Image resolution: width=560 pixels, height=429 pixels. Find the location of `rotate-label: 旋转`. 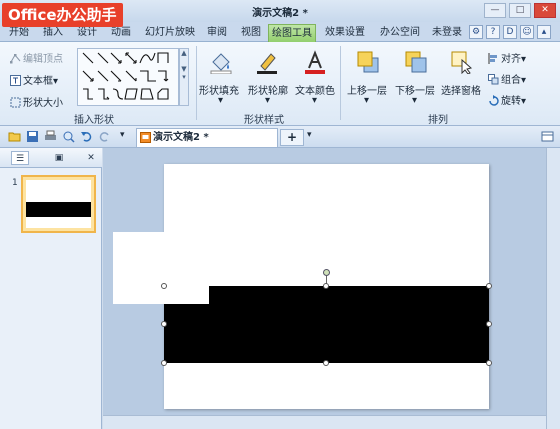

rotate-label: 旋转 is located at coordinates (511, 101).